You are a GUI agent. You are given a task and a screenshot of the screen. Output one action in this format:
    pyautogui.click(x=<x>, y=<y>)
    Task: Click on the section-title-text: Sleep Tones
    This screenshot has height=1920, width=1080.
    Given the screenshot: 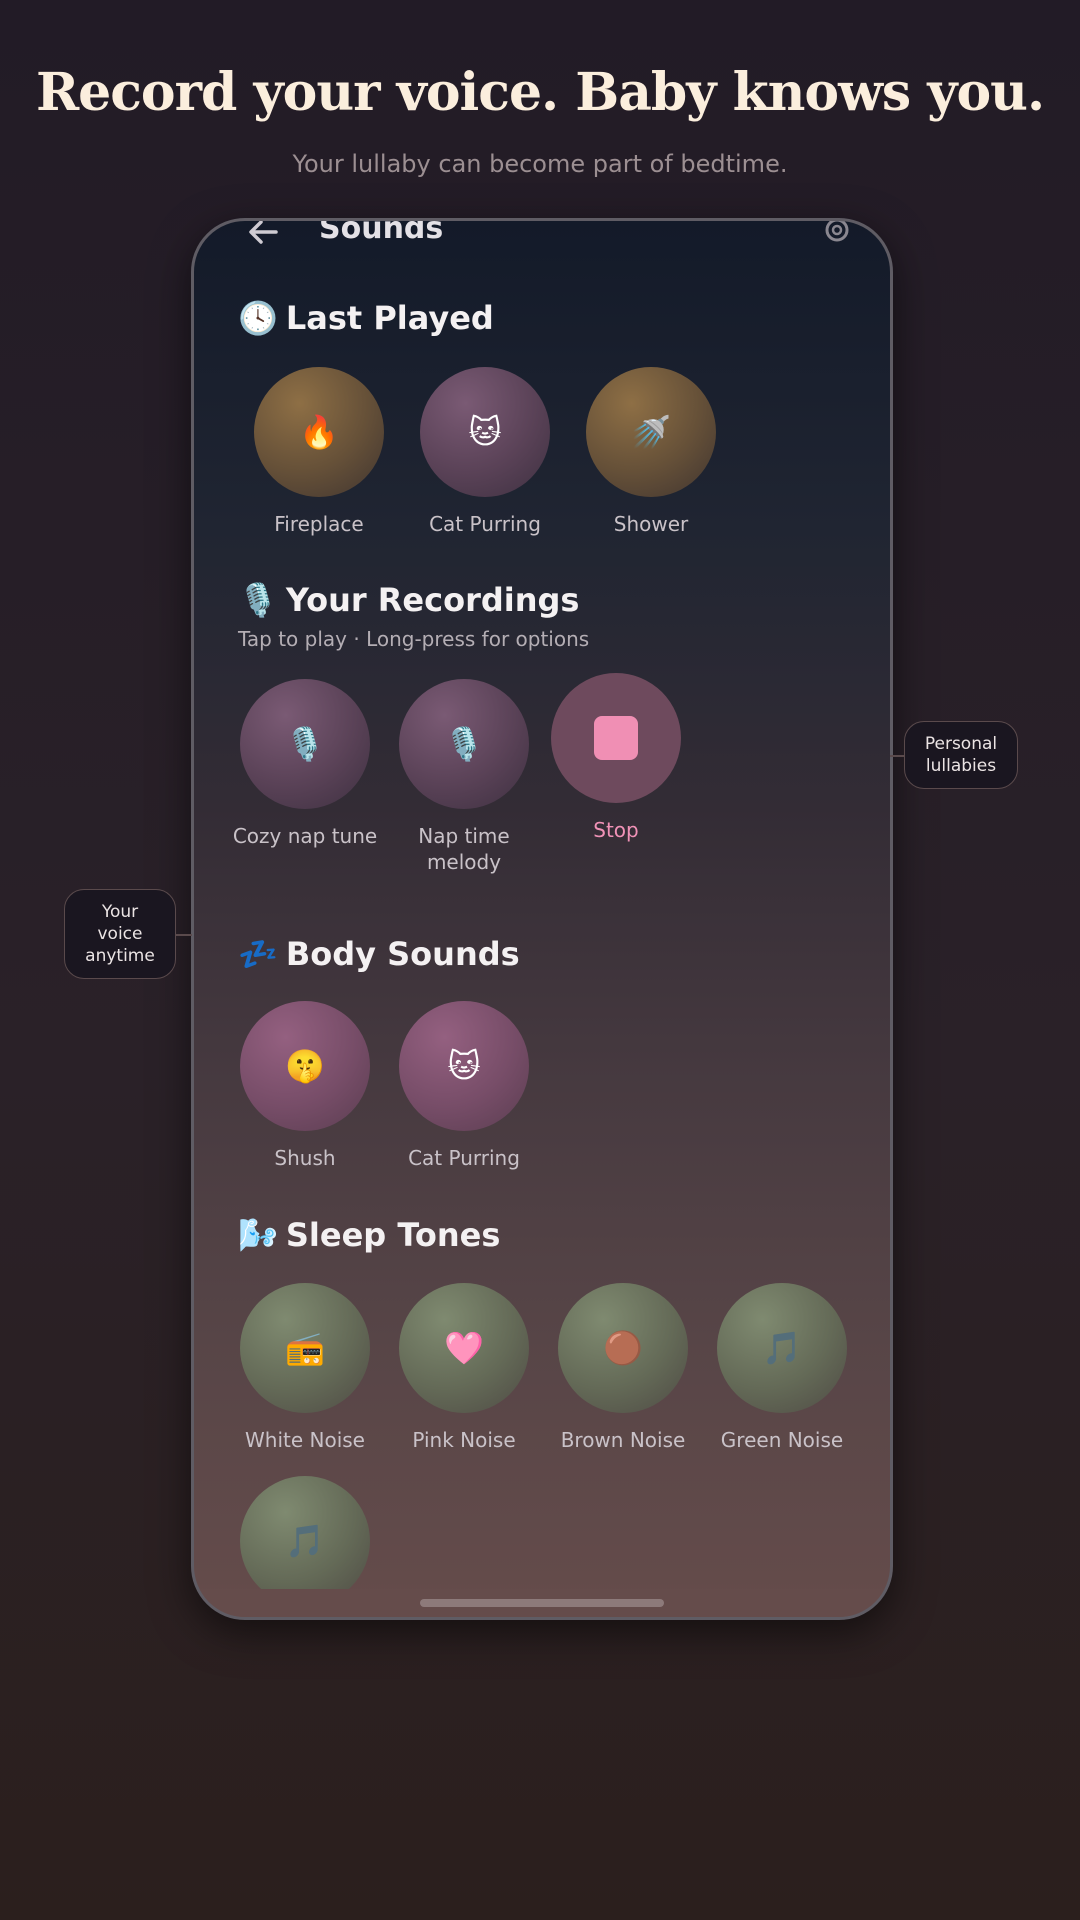 What is the action you would take?
    pyautogui.click(x=393, y=1235)
    